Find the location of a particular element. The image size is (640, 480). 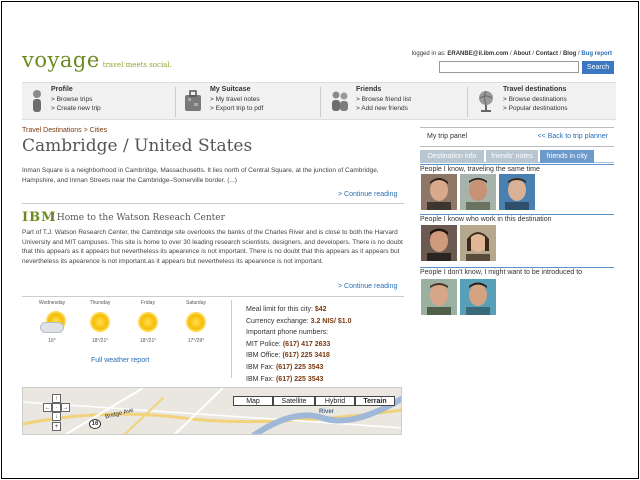

pan-left-icon: ← is located at coordinates (47, 407).